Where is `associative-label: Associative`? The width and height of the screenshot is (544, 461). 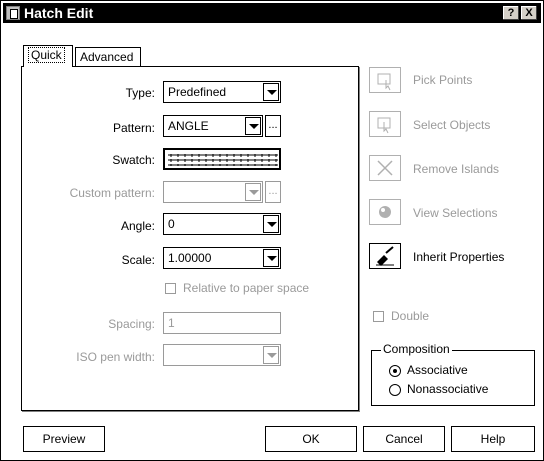 associative-label: Associative is located at coordinates (437, 370).